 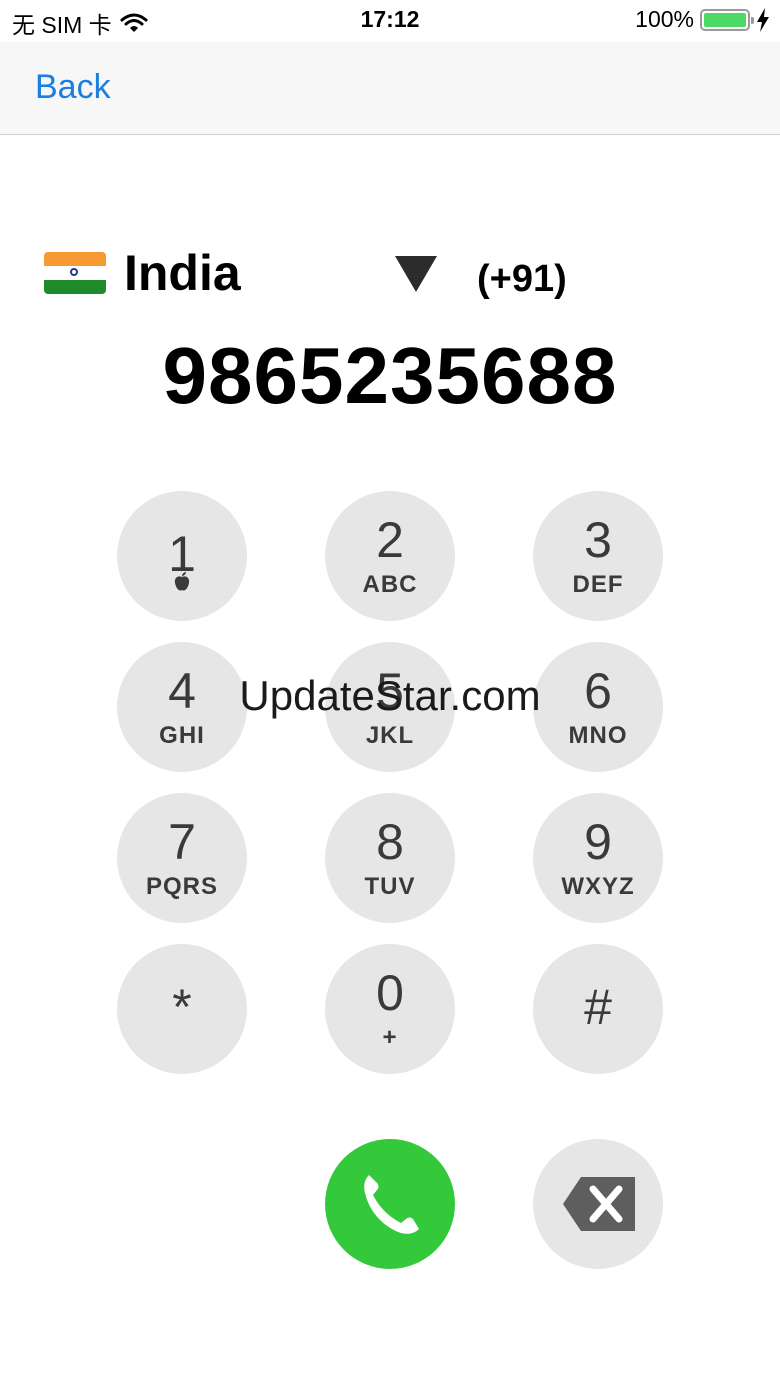 What do you see at coordinates (182, 735) in the screenshot?
I see `key-letters: GHI` at bounding box center [182, 735].